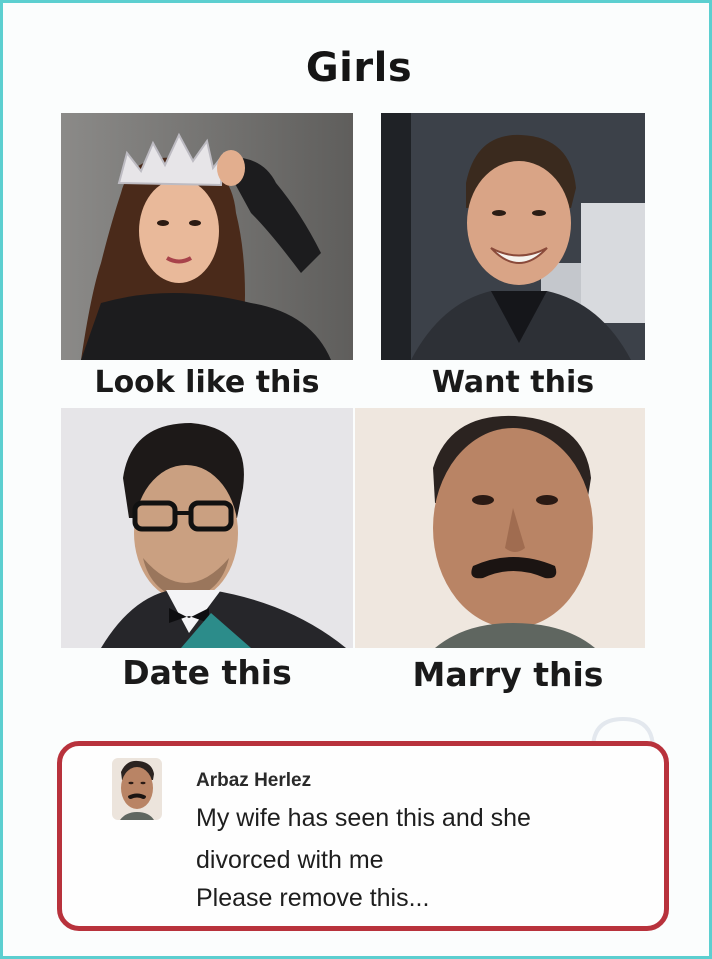  Describe the element at coordinates (363, 818) in the screenshot. I see `comment-text-line-1: My wife has seen this and she` at that location.